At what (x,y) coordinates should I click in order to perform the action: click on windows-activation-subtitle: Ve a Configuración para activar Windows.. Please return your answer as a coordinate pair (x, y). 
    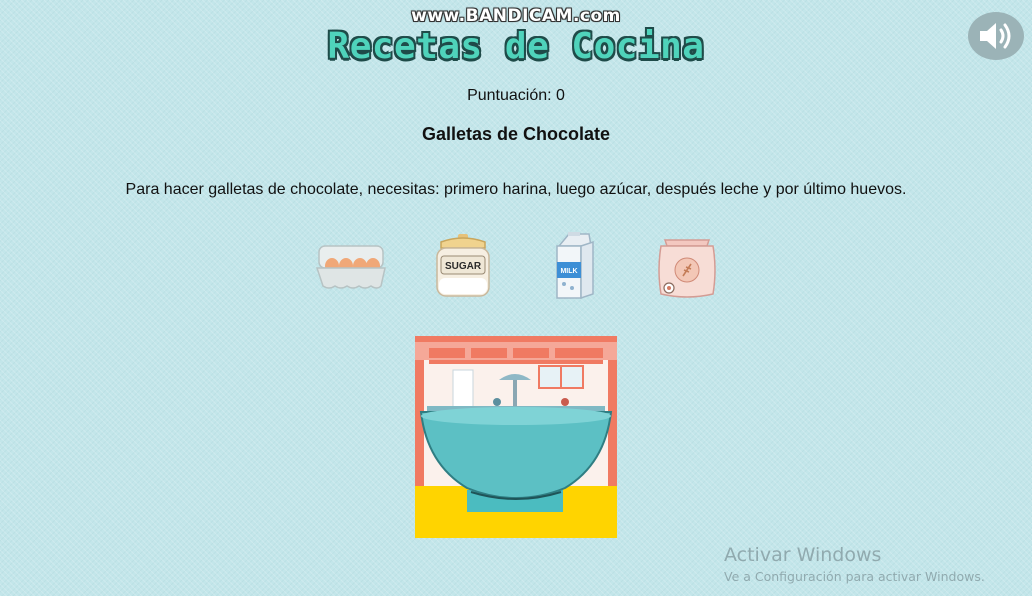
    Looking at the image, I should click on (854, 576).